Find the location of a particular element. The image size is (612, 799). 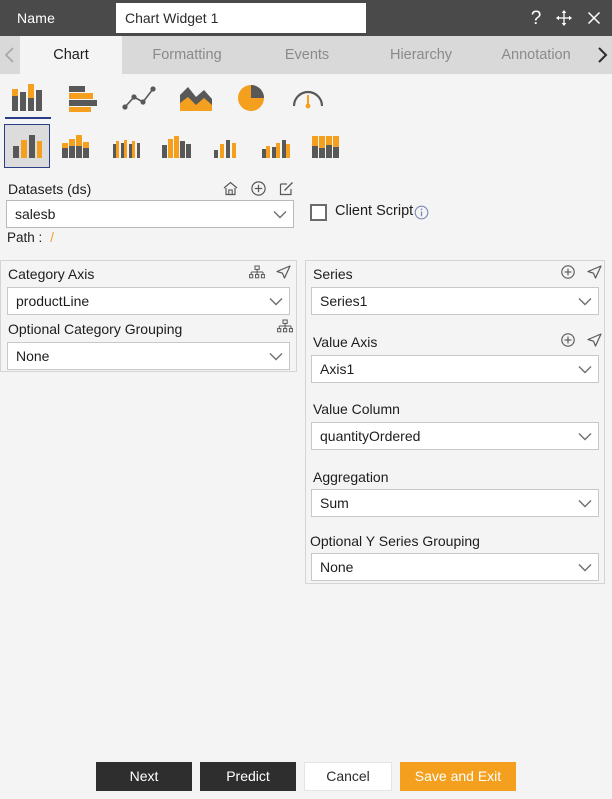

y-series-grouping-label: Optional Y Series Grouping is located at coordinates (395, 541).